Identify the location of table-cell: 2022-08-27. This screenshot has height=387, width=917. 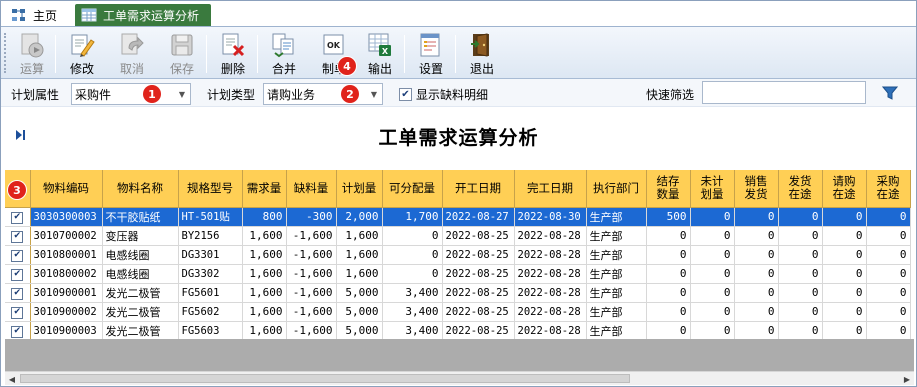
(478, 217).